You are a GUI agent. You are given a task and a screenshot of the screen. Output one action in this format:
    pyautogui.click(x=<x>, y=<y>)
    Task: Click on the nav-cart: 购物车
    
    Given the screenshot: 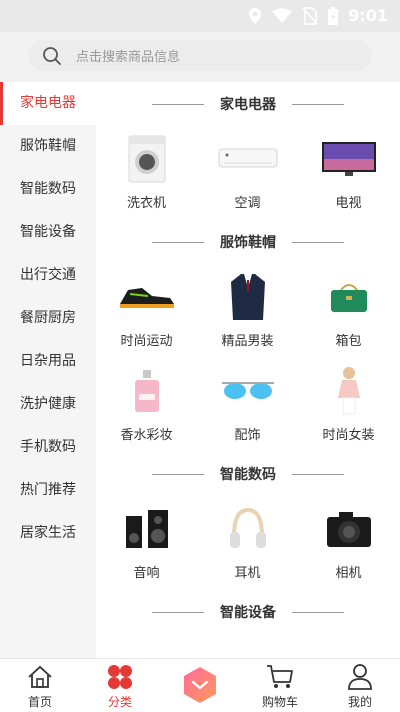 What is the action you would take?
    pyautogui.click(x=280, y=685)
    